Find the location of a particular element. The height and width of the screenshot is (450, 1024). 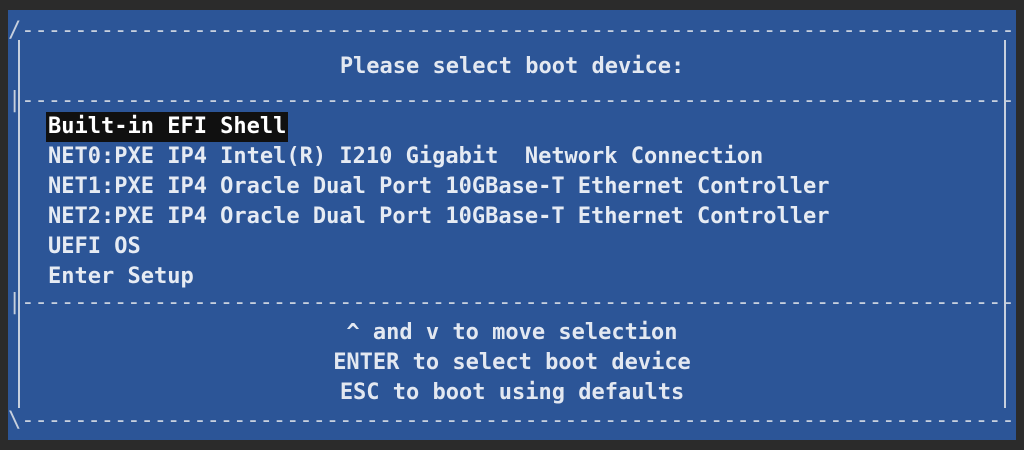

boot-option-efi-shell: Built-in EFI Shell is located at coordinates (167, 127).